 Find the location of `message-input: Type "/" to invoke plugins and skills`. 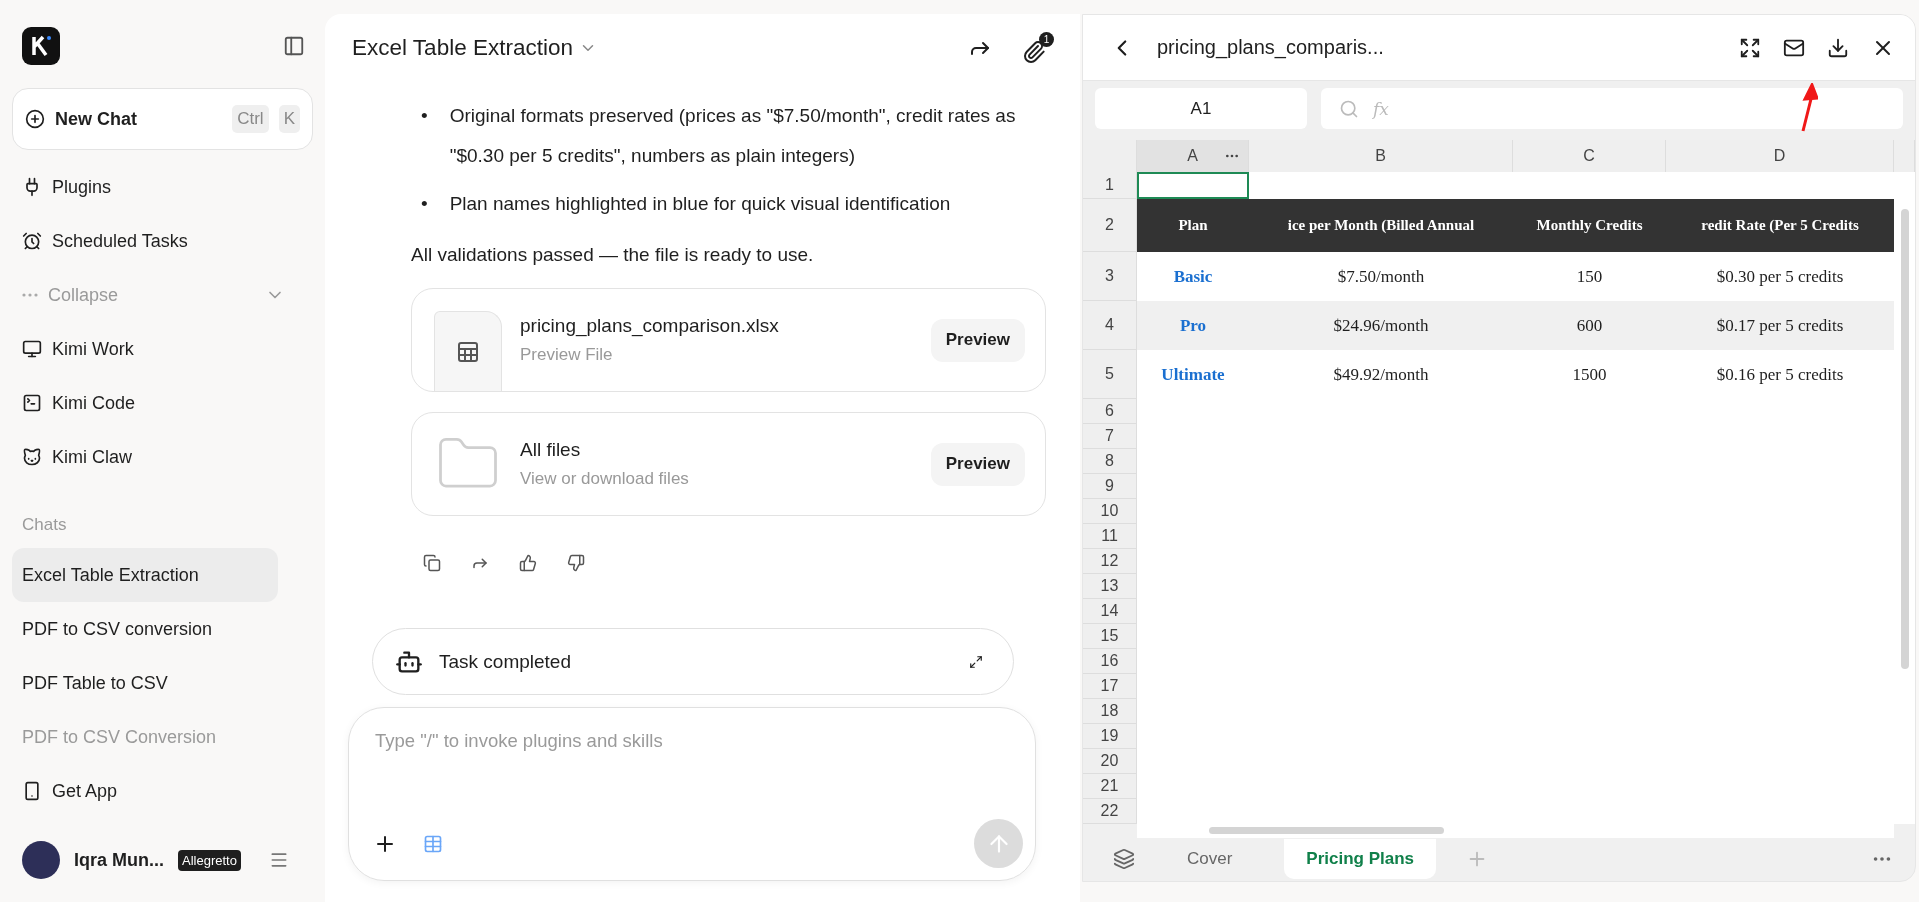

message-input: Type "/" to invoke plugins and skills is located at coordinates (692, 794).